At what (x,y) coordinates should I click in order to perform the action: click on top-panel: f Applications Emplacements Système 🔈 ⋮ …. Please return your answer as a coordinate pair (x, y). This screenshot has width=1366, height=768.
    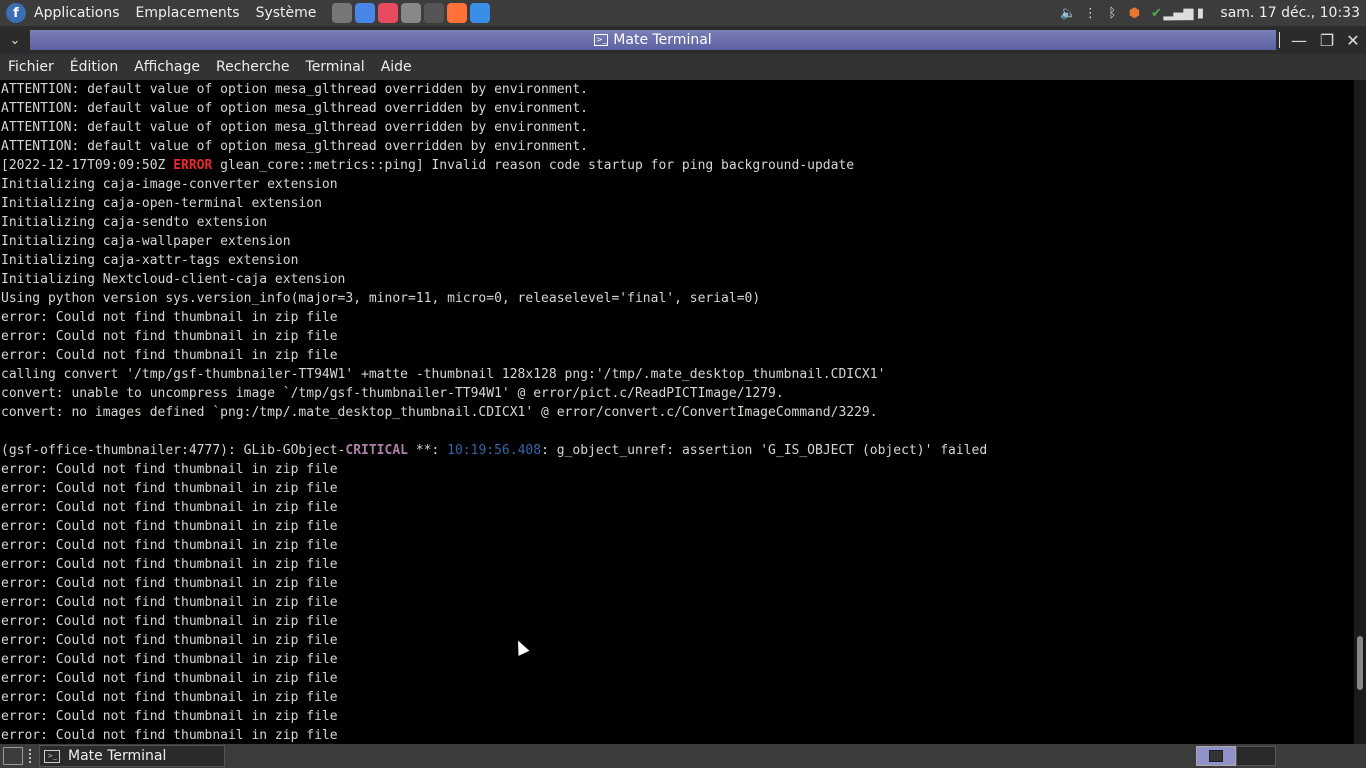
    Looking at the image, I should click on (683, 13).